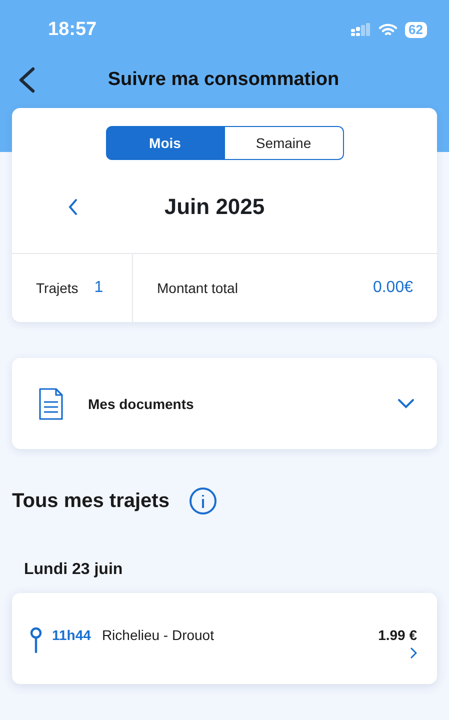 Image resolution: width=449 pixels, height=720 pixels. I want to click on trip-price: 1.99 €, so click(397, 635).